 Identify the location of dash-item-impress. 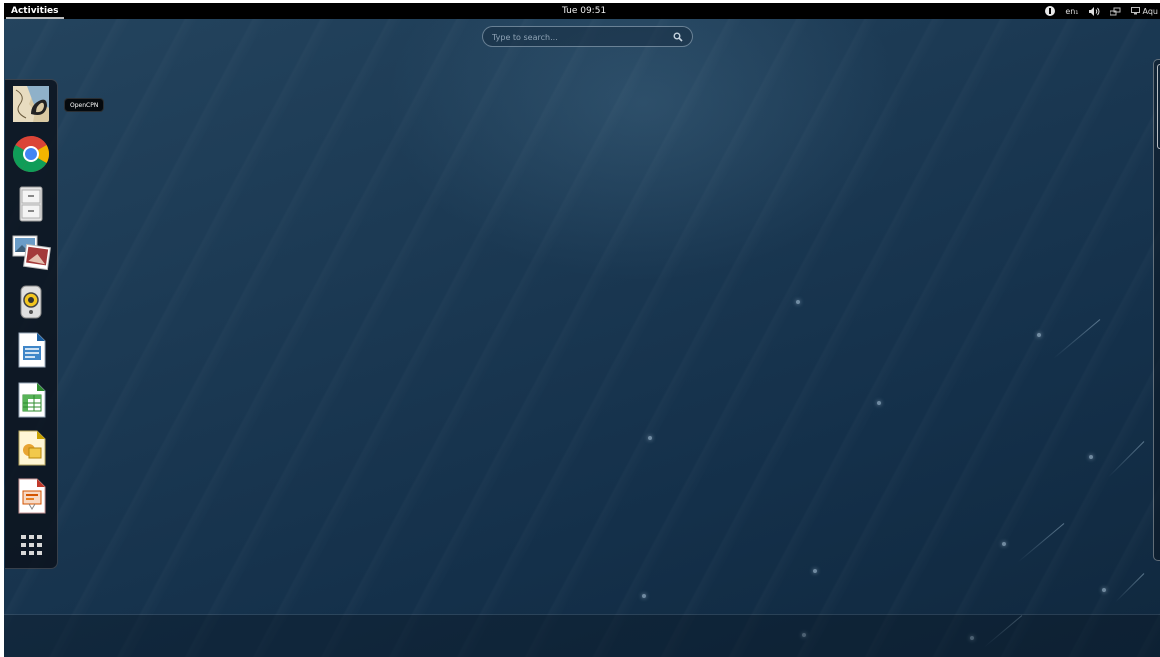
(31, 496).